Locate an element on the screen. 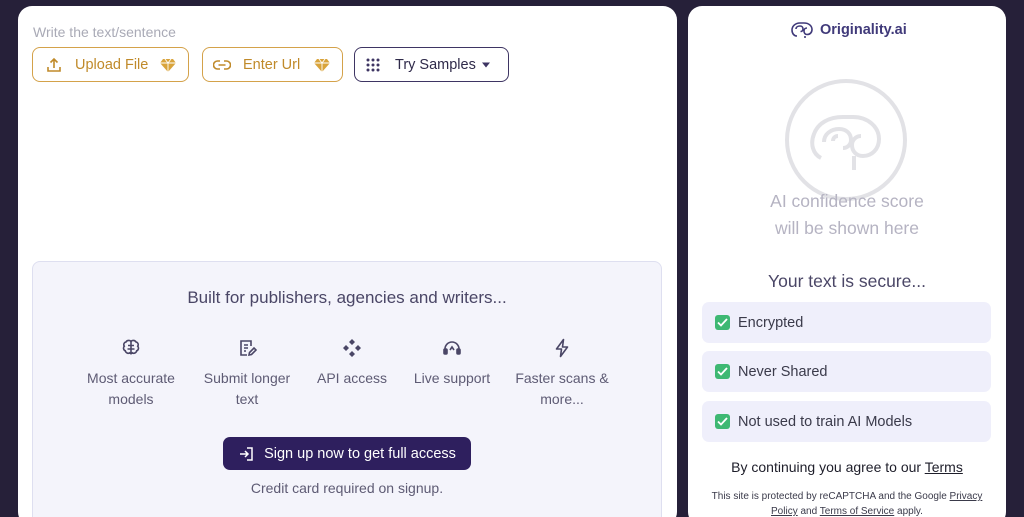 This screenshot has width=1024, height=517. score-line: AI confidence score is located at coordinates (847, 201).